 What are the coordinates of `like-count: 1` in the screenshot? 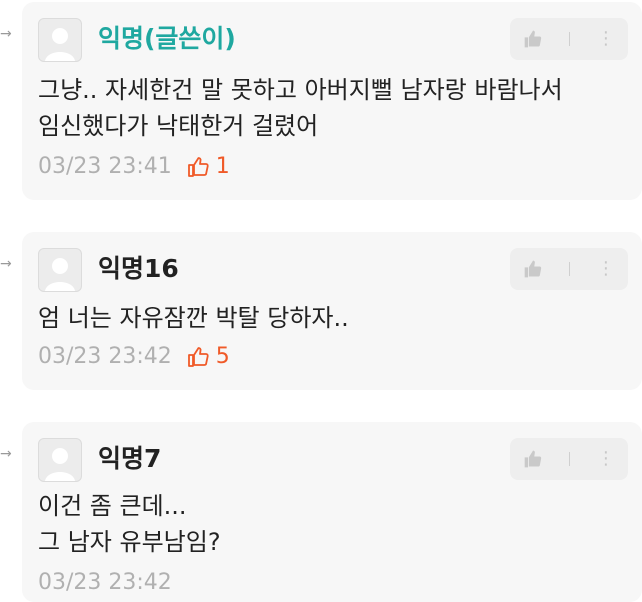 It's located at (222, 166).